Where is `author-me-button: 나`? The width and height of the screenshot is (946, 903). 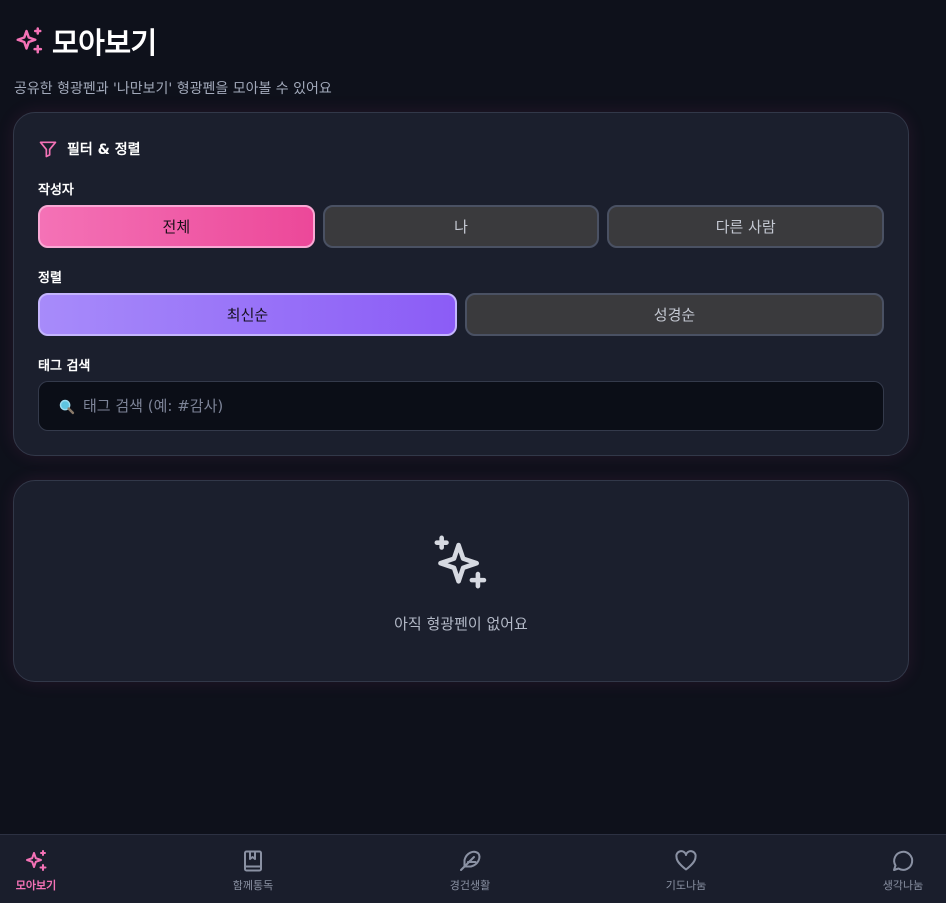
author-me-button: 나 is located at coordinates (461, 226).